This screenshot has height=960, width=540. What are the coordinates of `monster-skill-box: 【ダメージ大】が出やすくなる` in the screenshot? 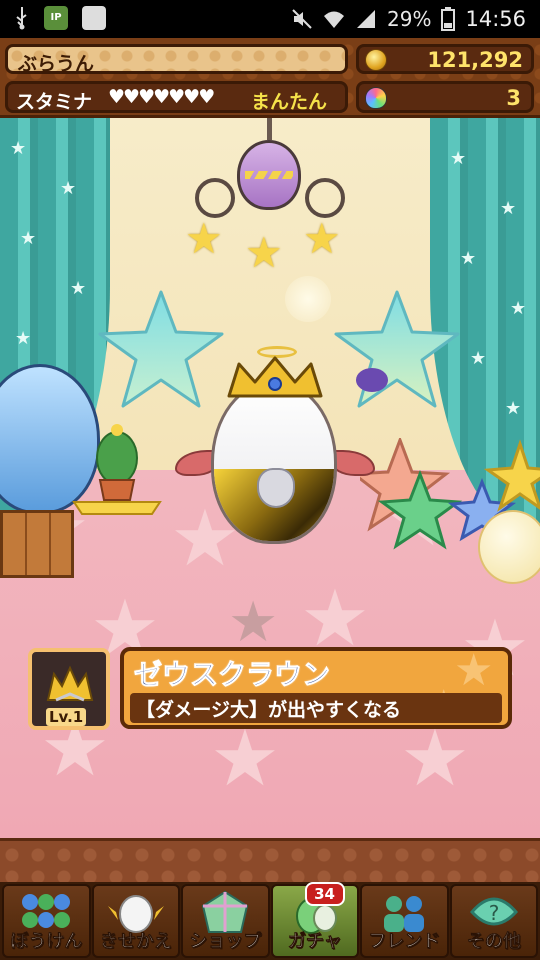 It's located at (316, 708).